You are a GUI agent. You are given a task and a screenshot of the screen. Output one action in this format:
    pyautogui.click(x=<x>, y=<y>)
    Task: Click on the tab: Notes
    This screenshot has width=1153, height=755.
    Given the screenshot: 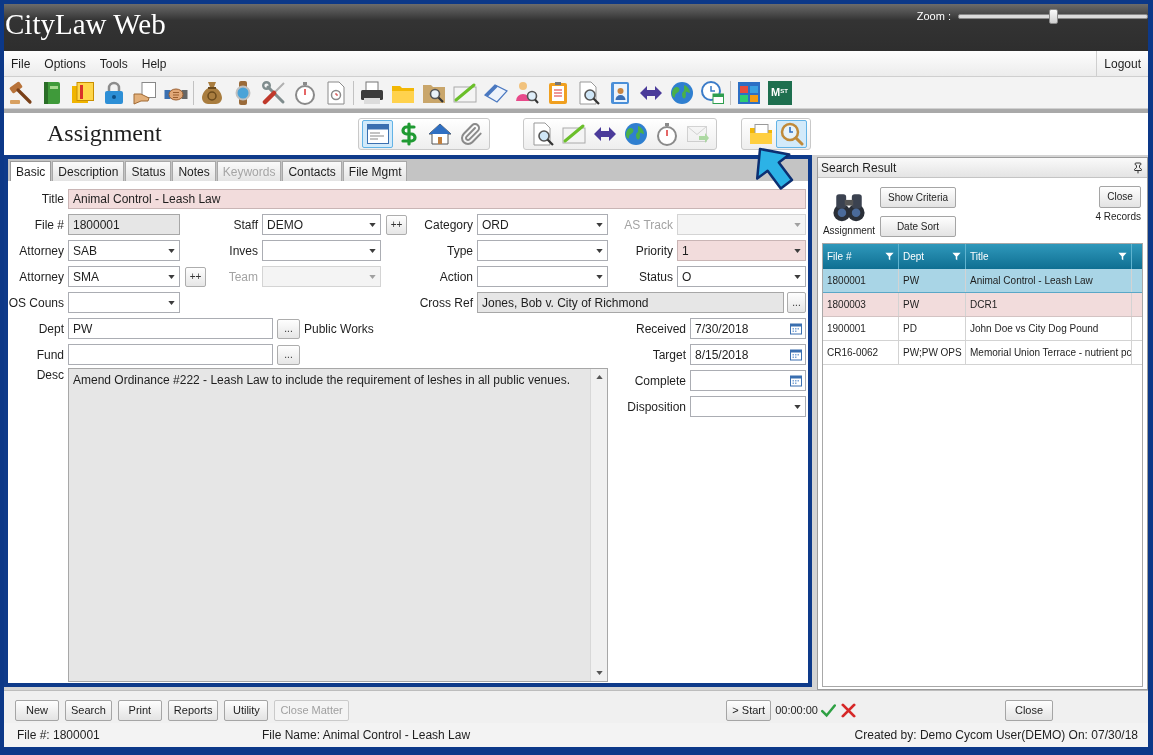 What is the action you would take?
    pyautogui.click(x=194, y=171)
    